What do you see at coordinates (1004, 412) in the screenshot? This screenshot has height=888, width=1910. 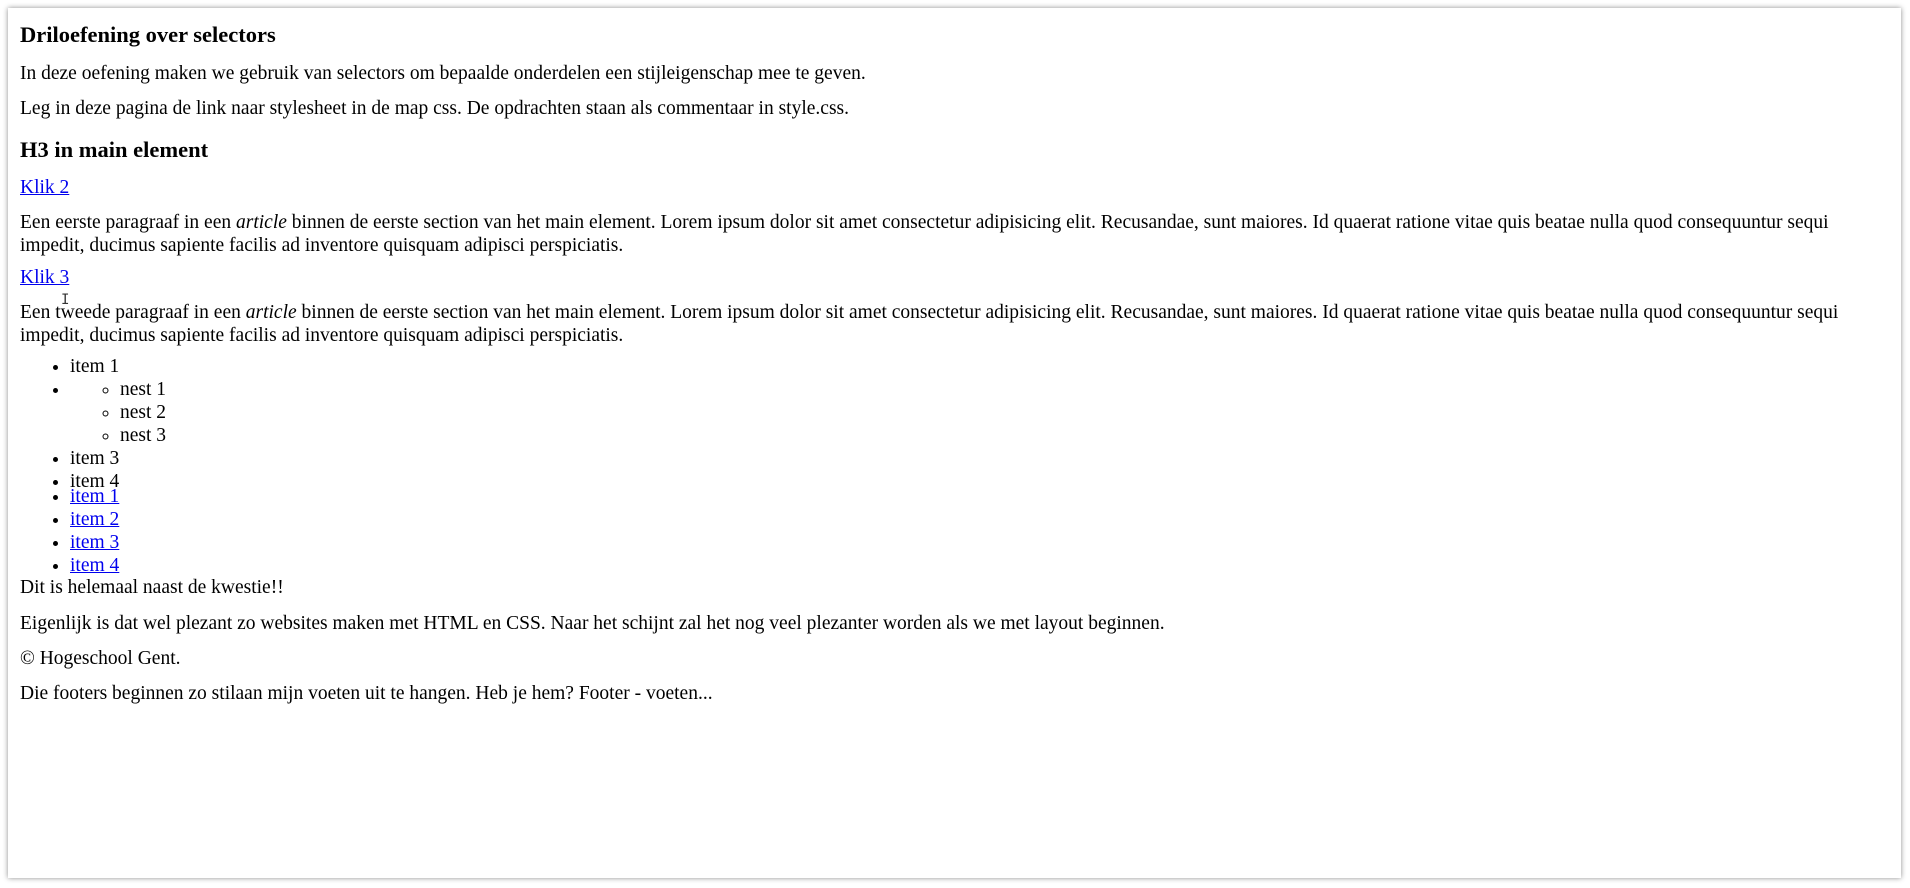 I see `nested-list-item: nest 2` at bounding box center [1004, 412].